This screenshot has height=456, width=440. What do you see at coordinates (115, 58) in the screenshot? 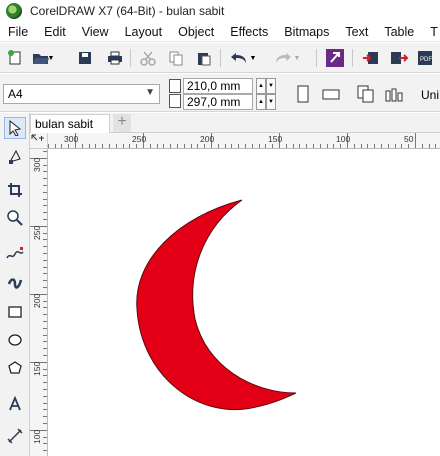
I see `print-icon` at bounding box center [115, 58].